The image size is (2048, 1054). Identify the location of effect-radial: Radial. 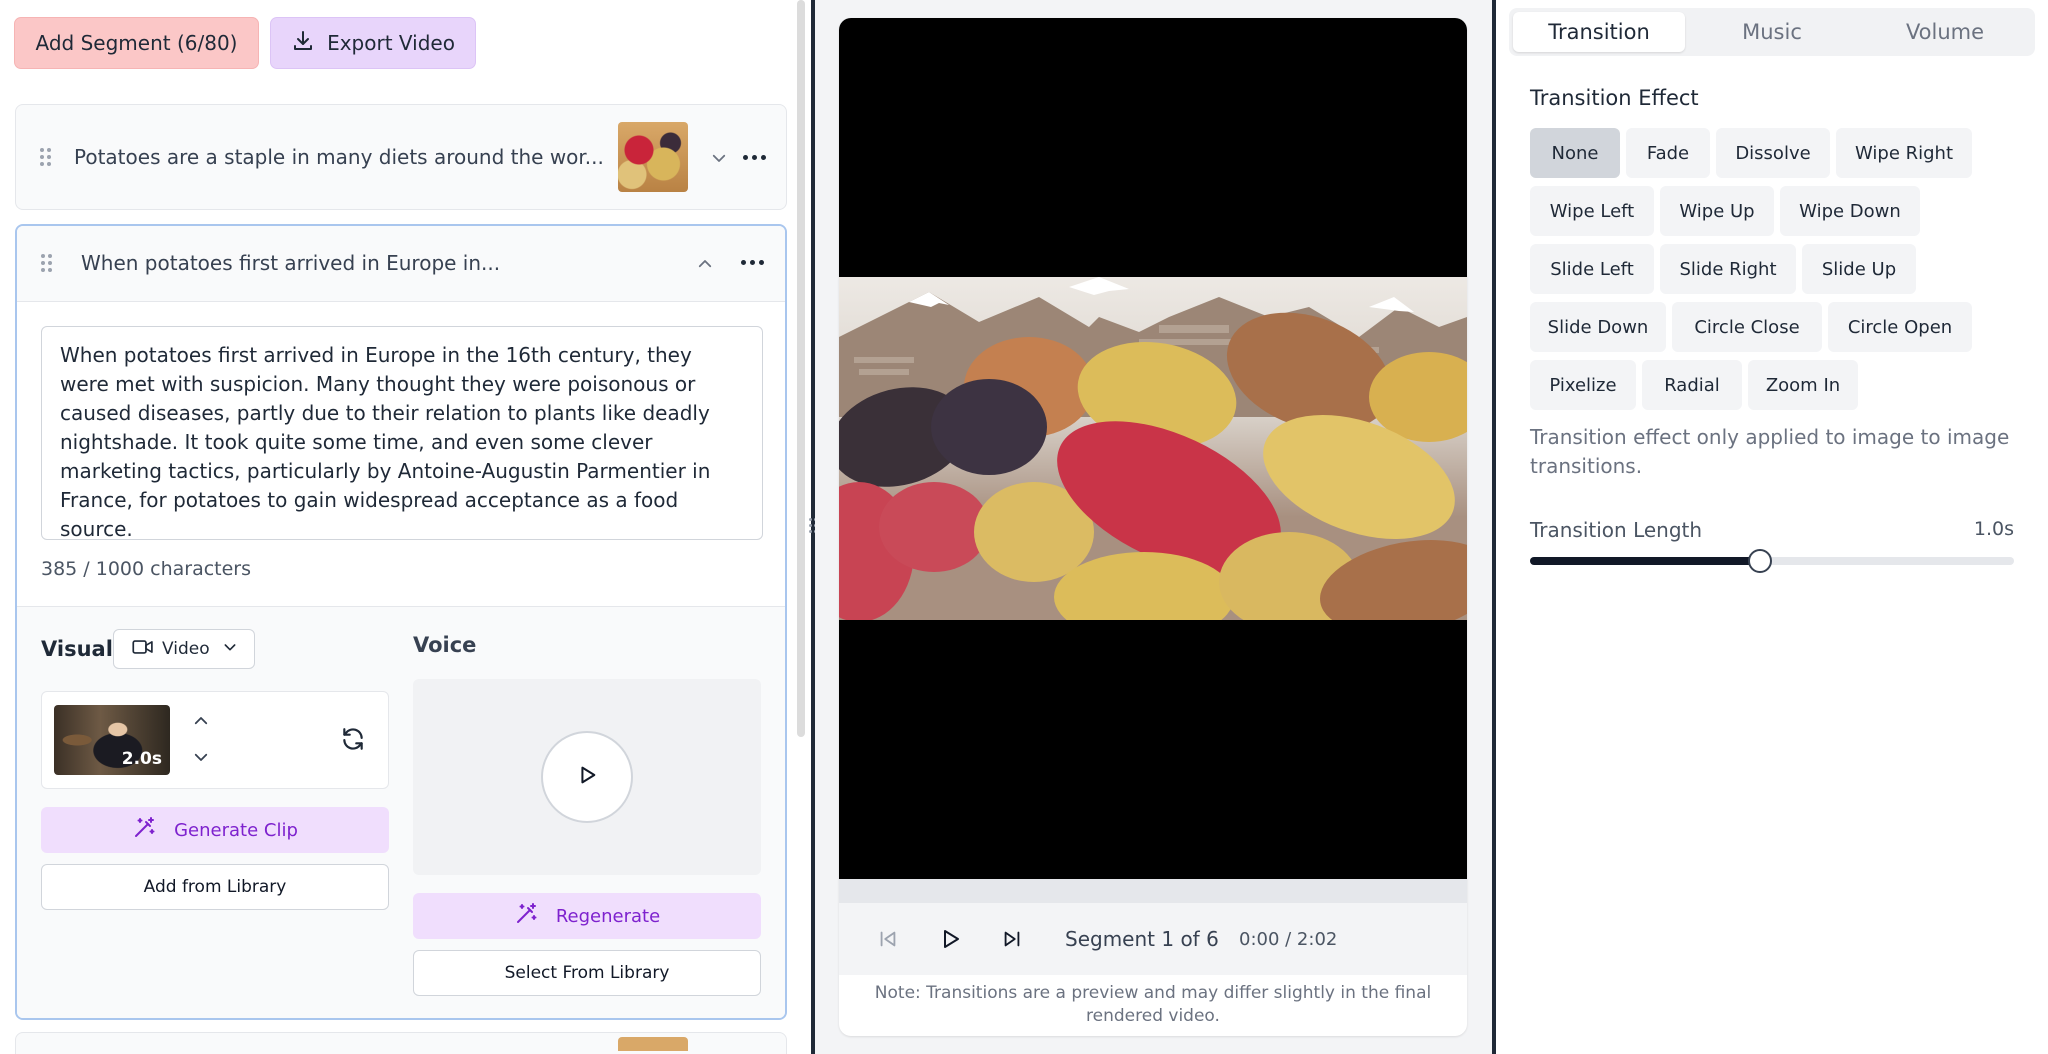
(1692, 385).